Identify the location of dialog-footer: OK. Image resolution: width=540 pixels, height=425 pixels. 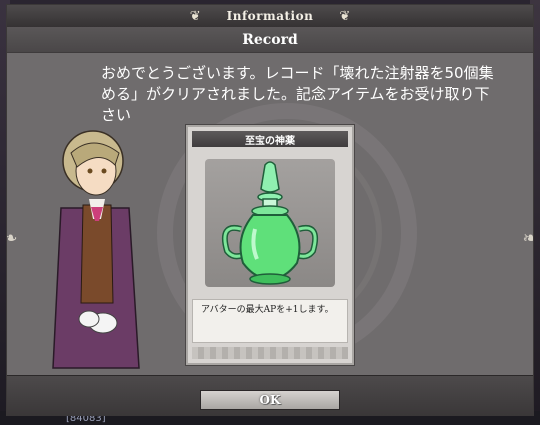
(270, 395).